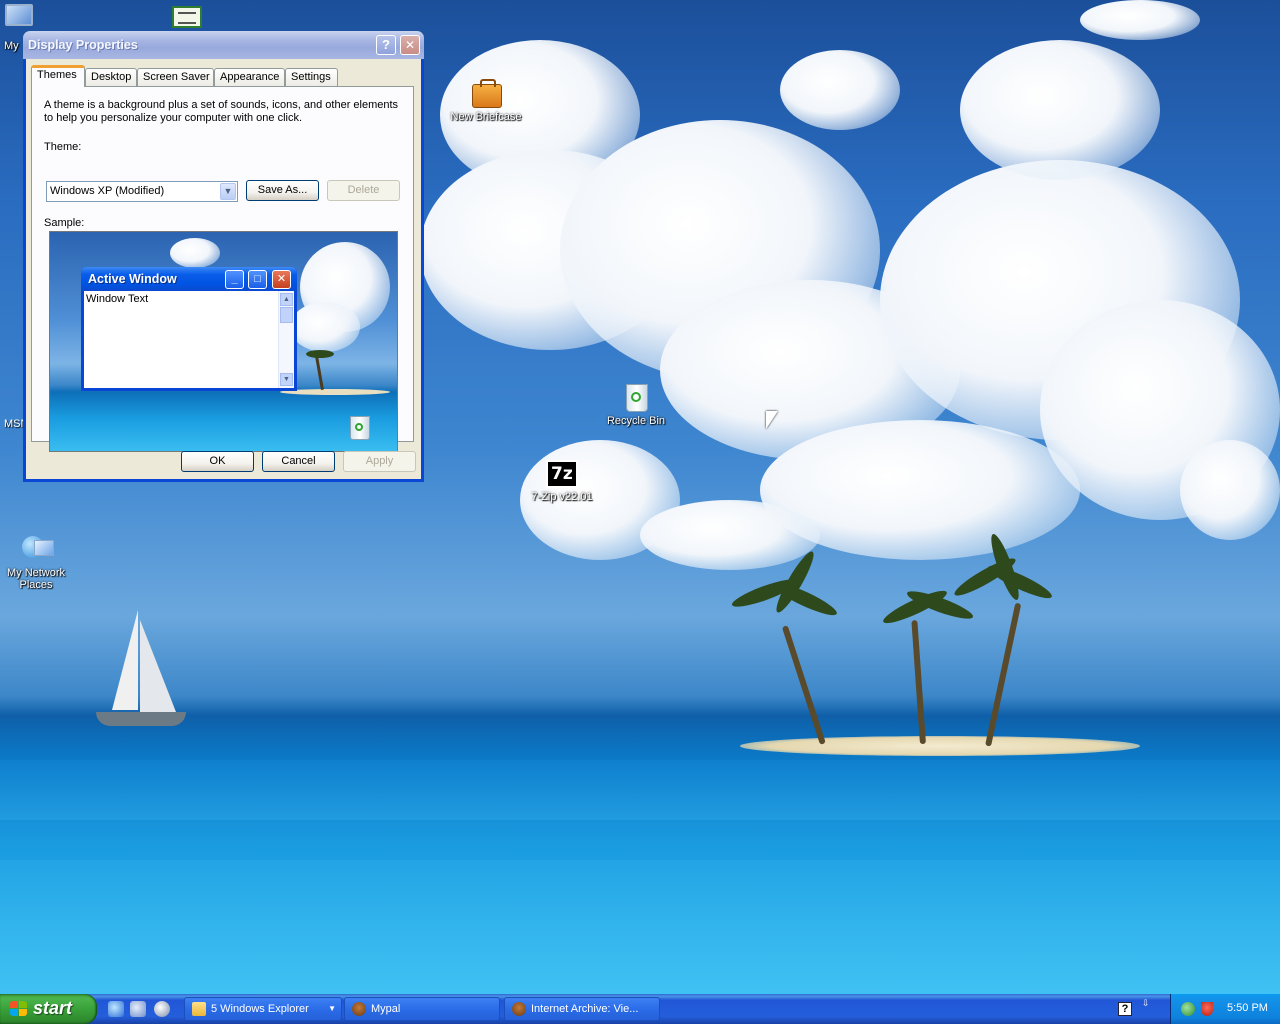 Image resolution: width=1280 pixels, height=1024 pixels. I want to click on start-label: start, so click(53, 1008).